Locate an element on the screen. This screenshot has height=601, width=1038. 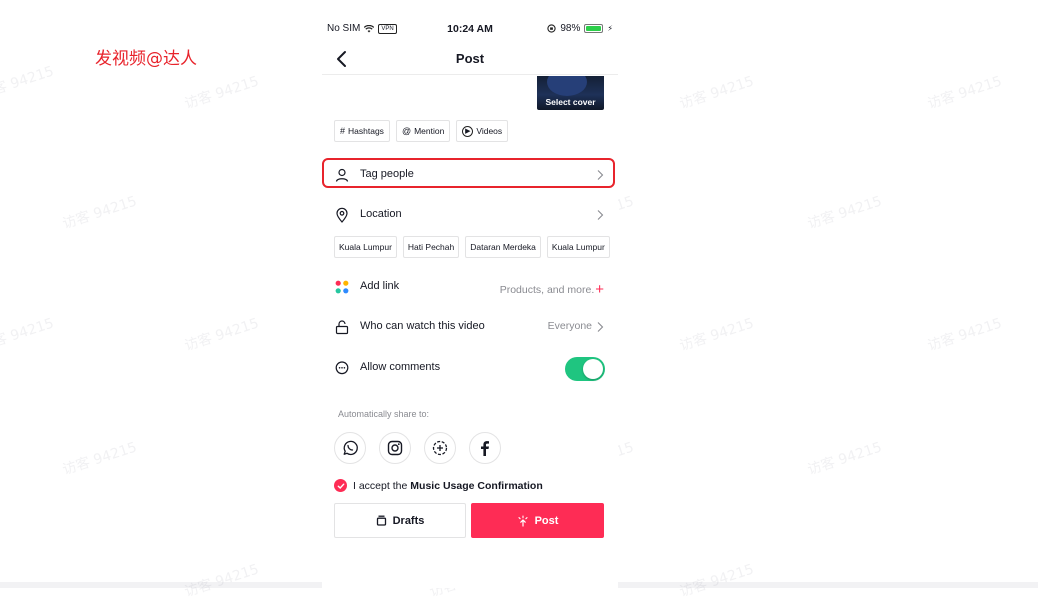
charging-icon: ⚡ is located at coordinates (610, 28).